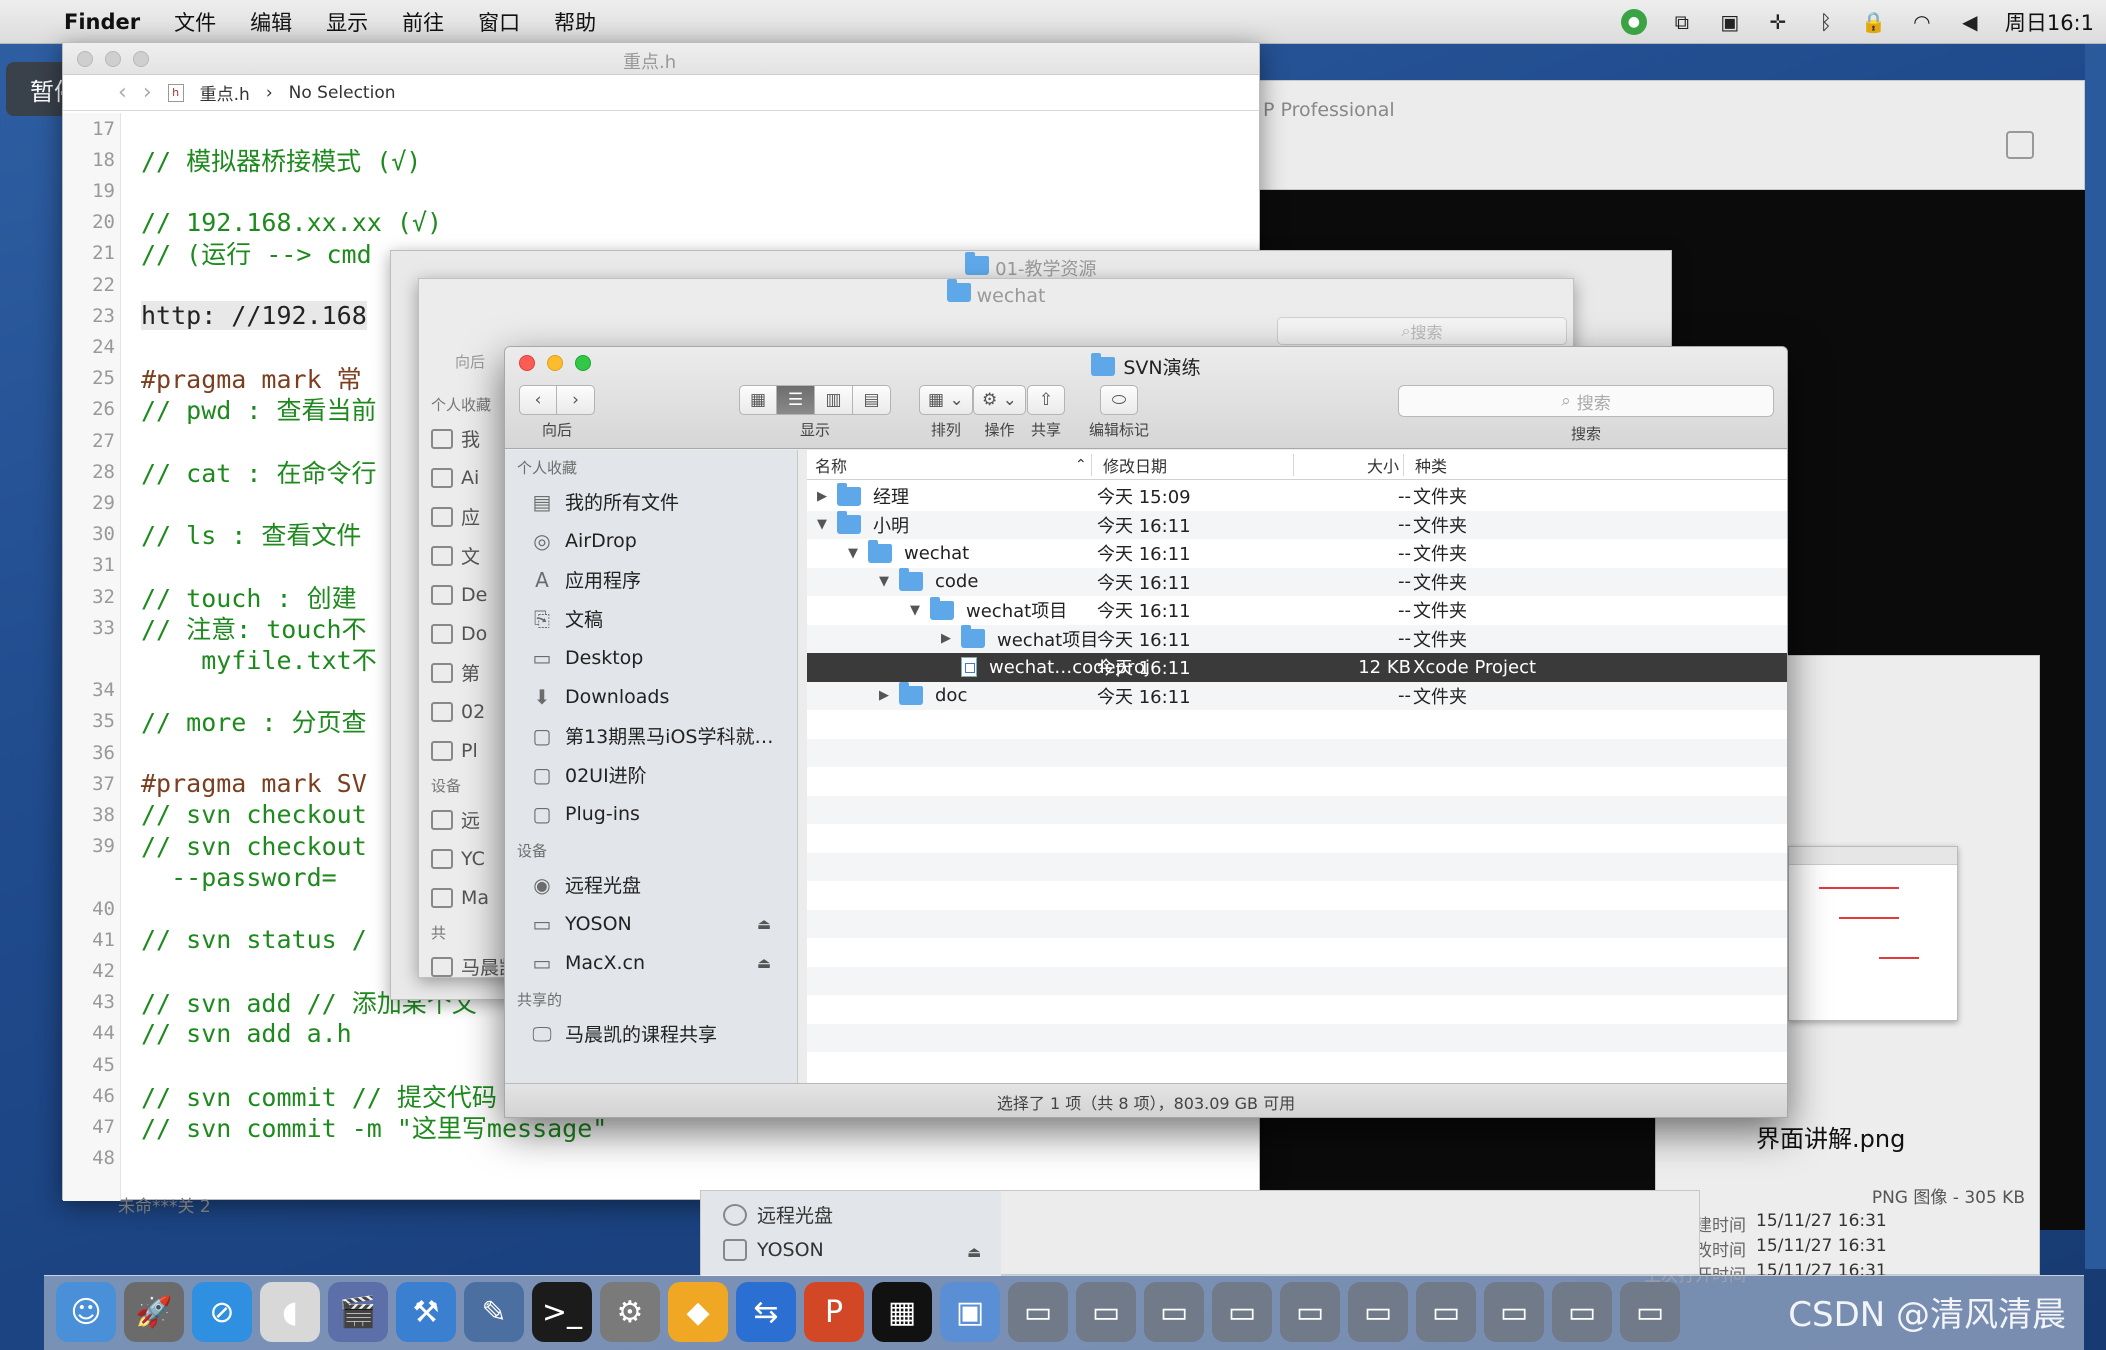 The image size is (2106, 1350). Describe the element at coordinates (1297, 553) in the screenshot. I see `table-row: ▼ wechat 今天 16:11 -- 文件夹` at that location.